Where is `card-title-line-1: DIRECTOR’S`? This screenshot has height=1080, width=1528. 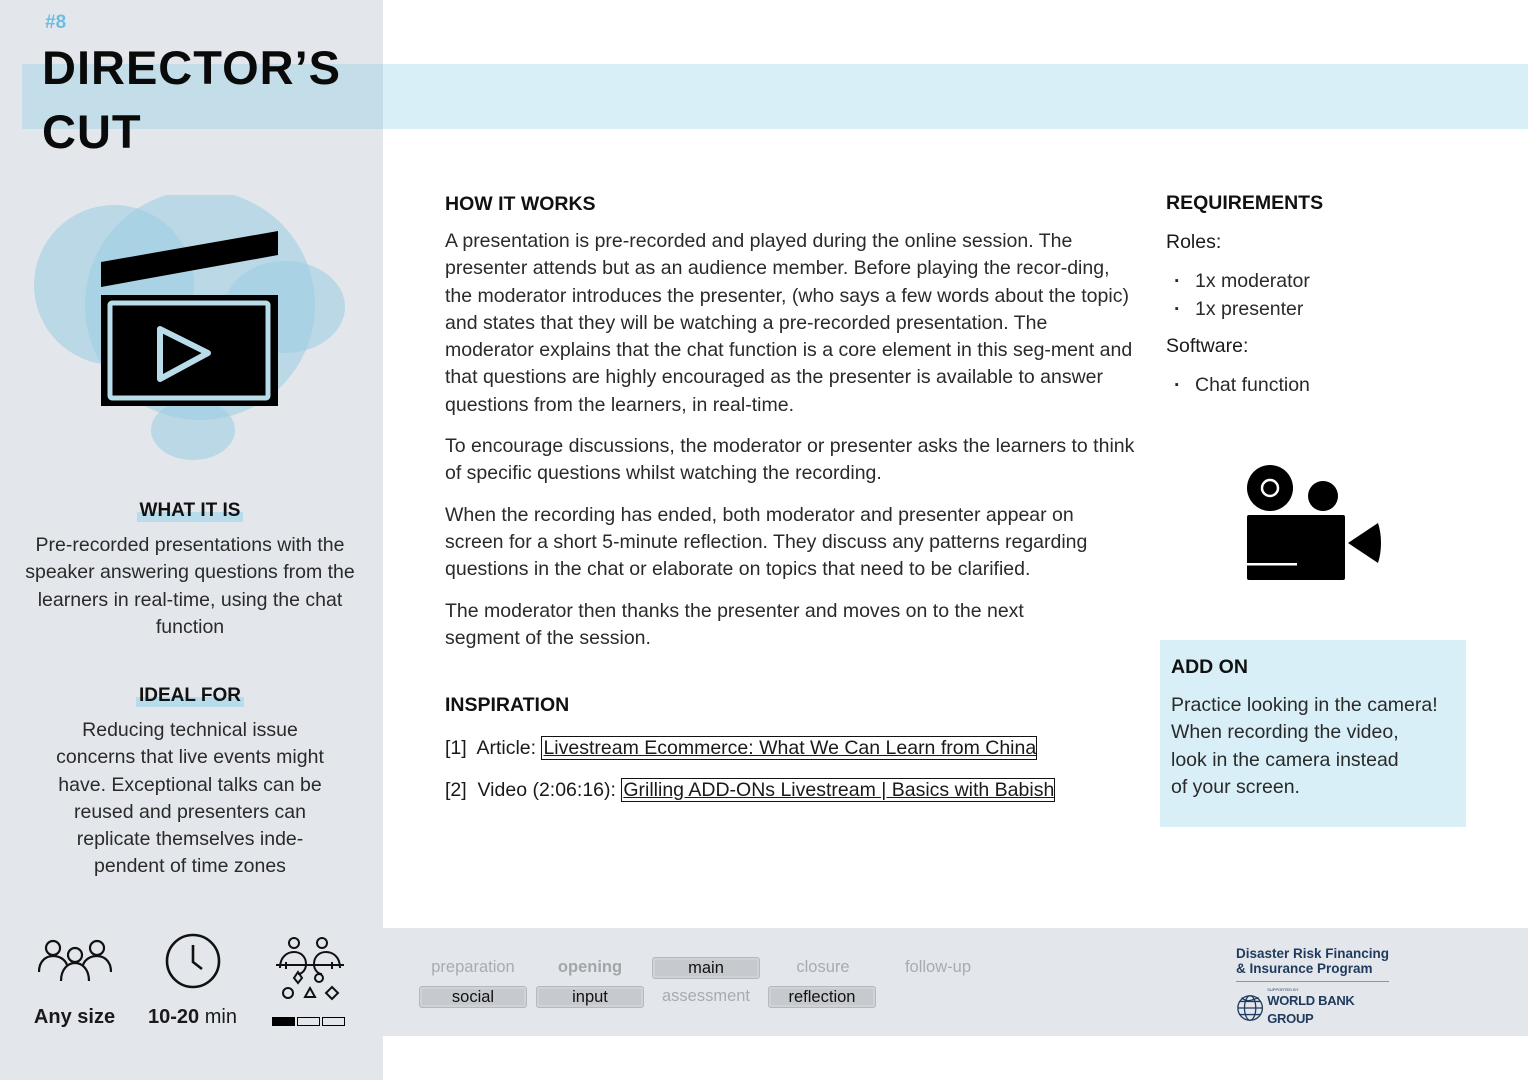
card-title-line-1: DIRECTOR’S is located at coordinates (191, 67).